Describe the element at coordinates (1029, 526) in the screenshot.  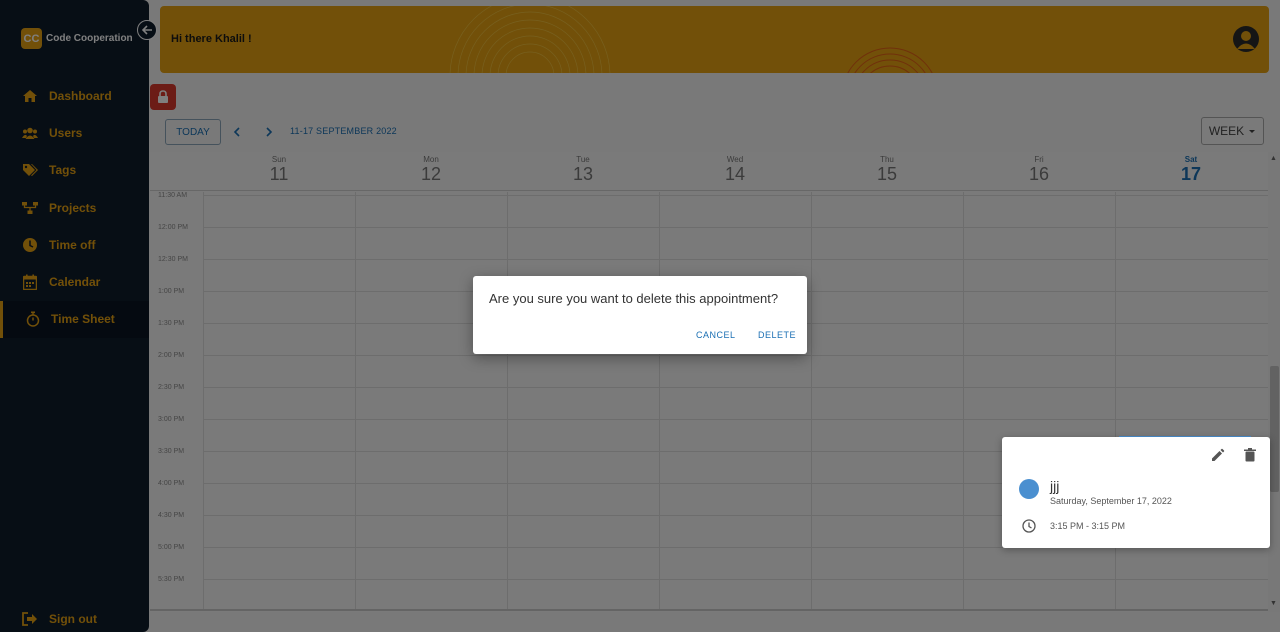
I see `clock-icon` at that location.